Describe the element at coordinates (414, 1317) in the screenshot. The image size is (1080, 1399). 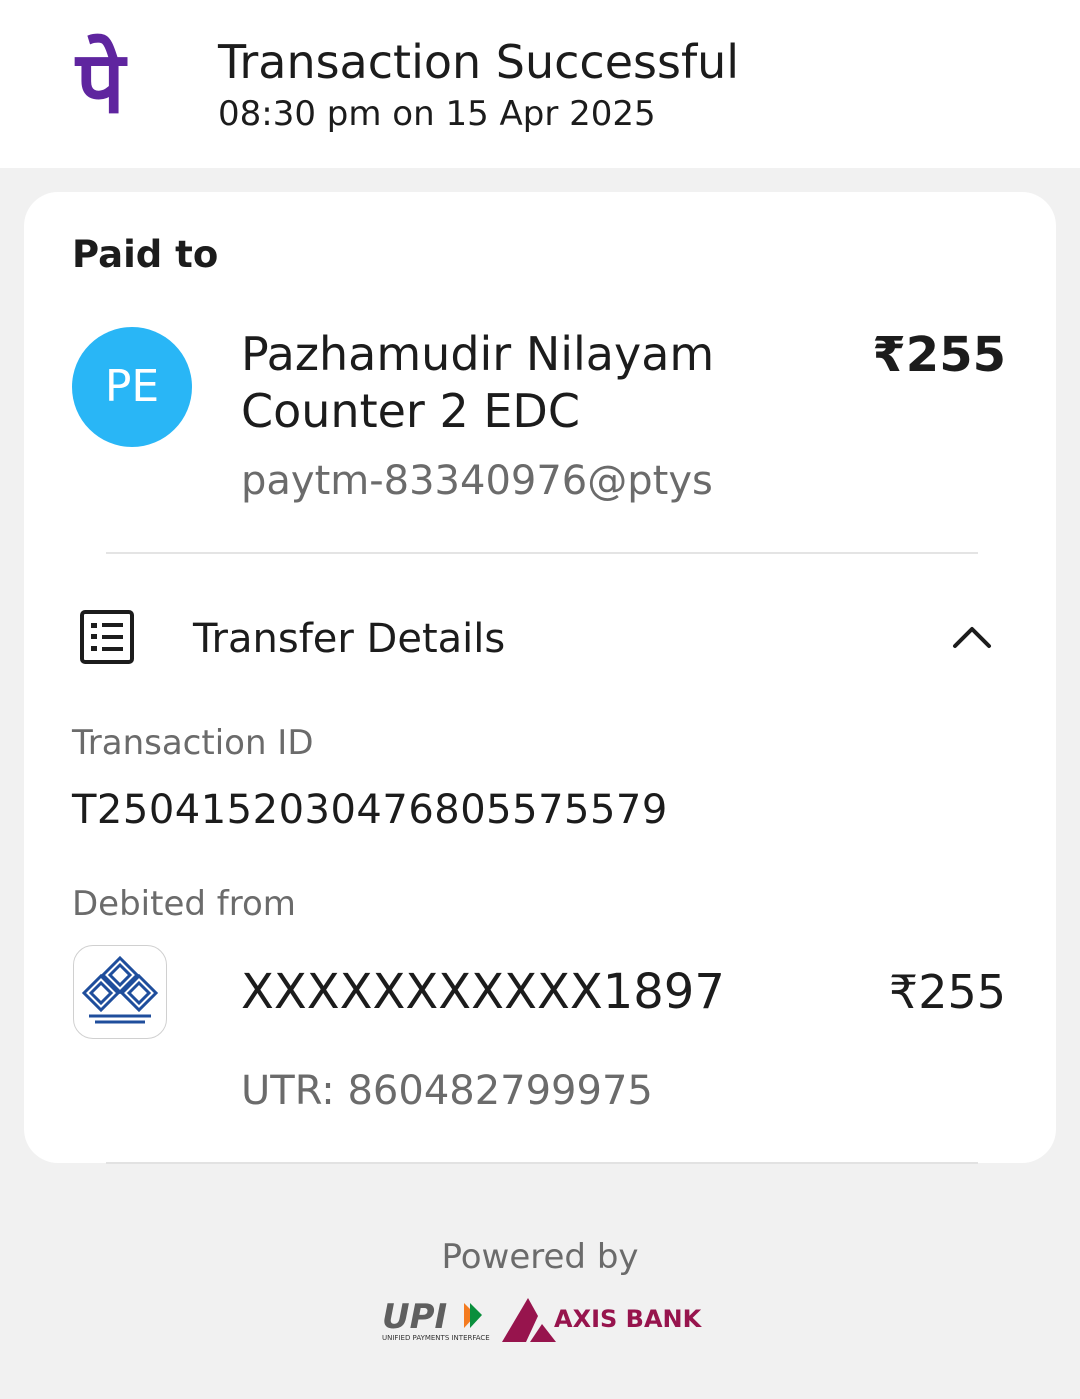
I see `upi-logo-text: UPI` at that location.